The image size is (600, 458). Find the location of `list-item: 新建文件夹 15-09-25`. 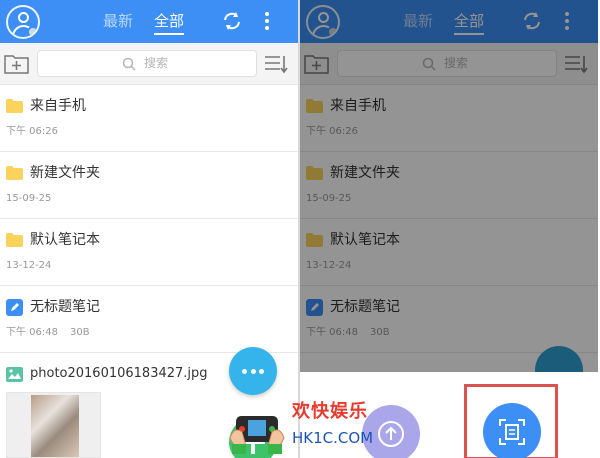

list-item: 新建文件夹 15-09-25 is located at coordinates (149, 185).